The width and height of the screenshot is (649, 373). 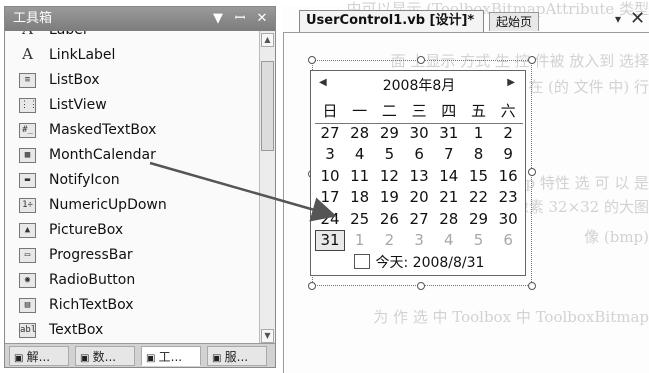 What do you see at coordinates (240, 19) in the screenshot?
I see `pin-icon: ꟷ` at bounding box center [240, 19].